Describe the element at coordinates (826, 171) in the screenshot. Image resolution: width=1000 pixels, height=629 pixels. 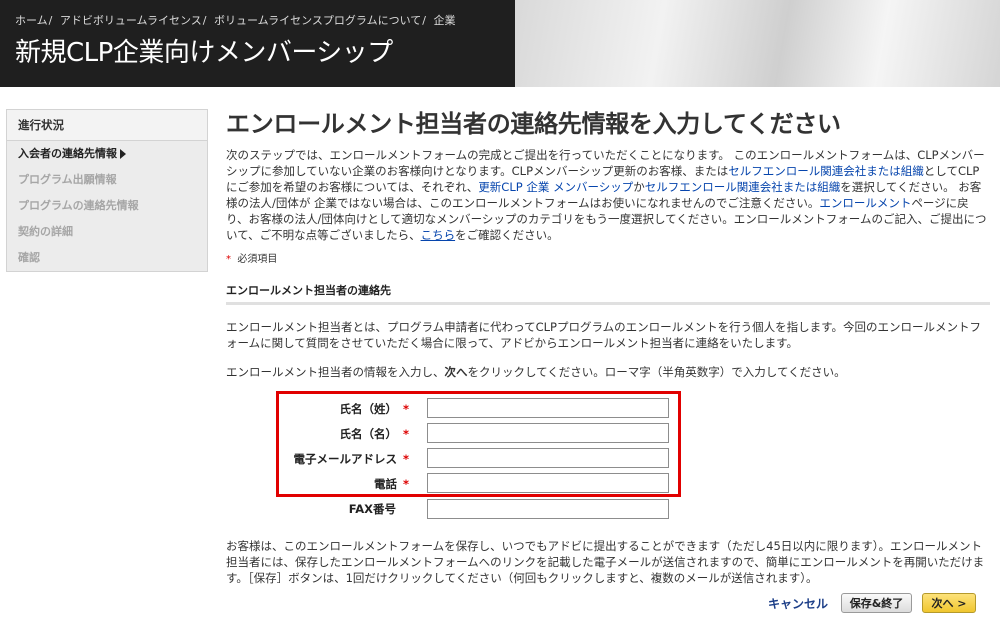
I see `self-enroll-affiliate-link: セルフエンロール関連会社または組織` at that location.